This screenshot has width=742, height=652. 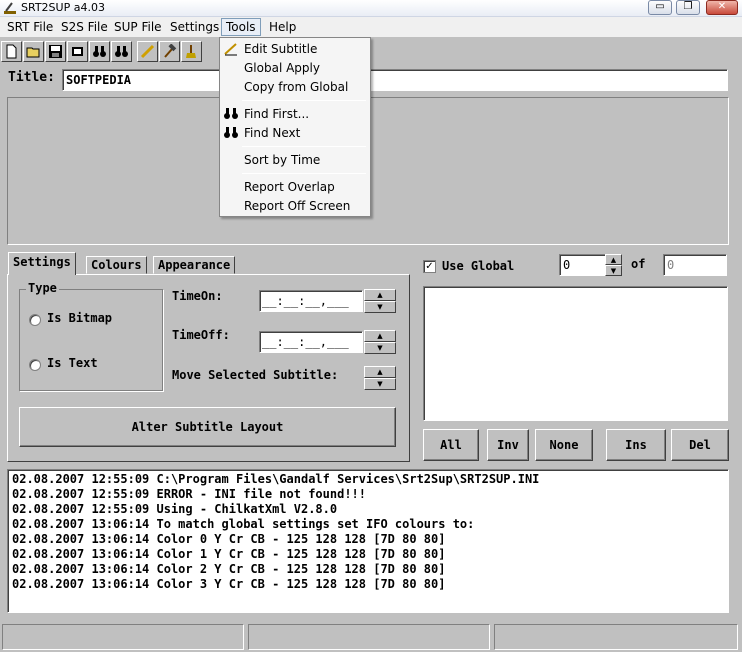 What do you see at coordinates (201, 335) in the screenshot?
I see `time-off-label: TimeOff:` at bounding box center [201, 335].